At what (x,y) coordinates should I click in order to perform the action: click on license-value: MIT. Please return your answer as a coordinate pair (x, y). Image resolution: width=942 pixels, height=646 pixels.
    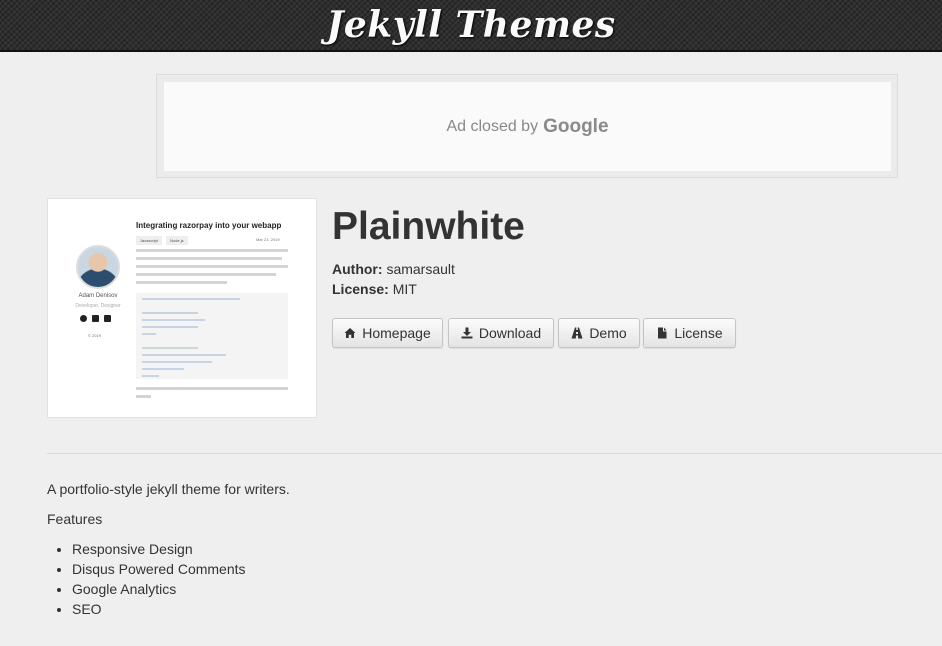
    Looking at the image, I should click on (404, 289).